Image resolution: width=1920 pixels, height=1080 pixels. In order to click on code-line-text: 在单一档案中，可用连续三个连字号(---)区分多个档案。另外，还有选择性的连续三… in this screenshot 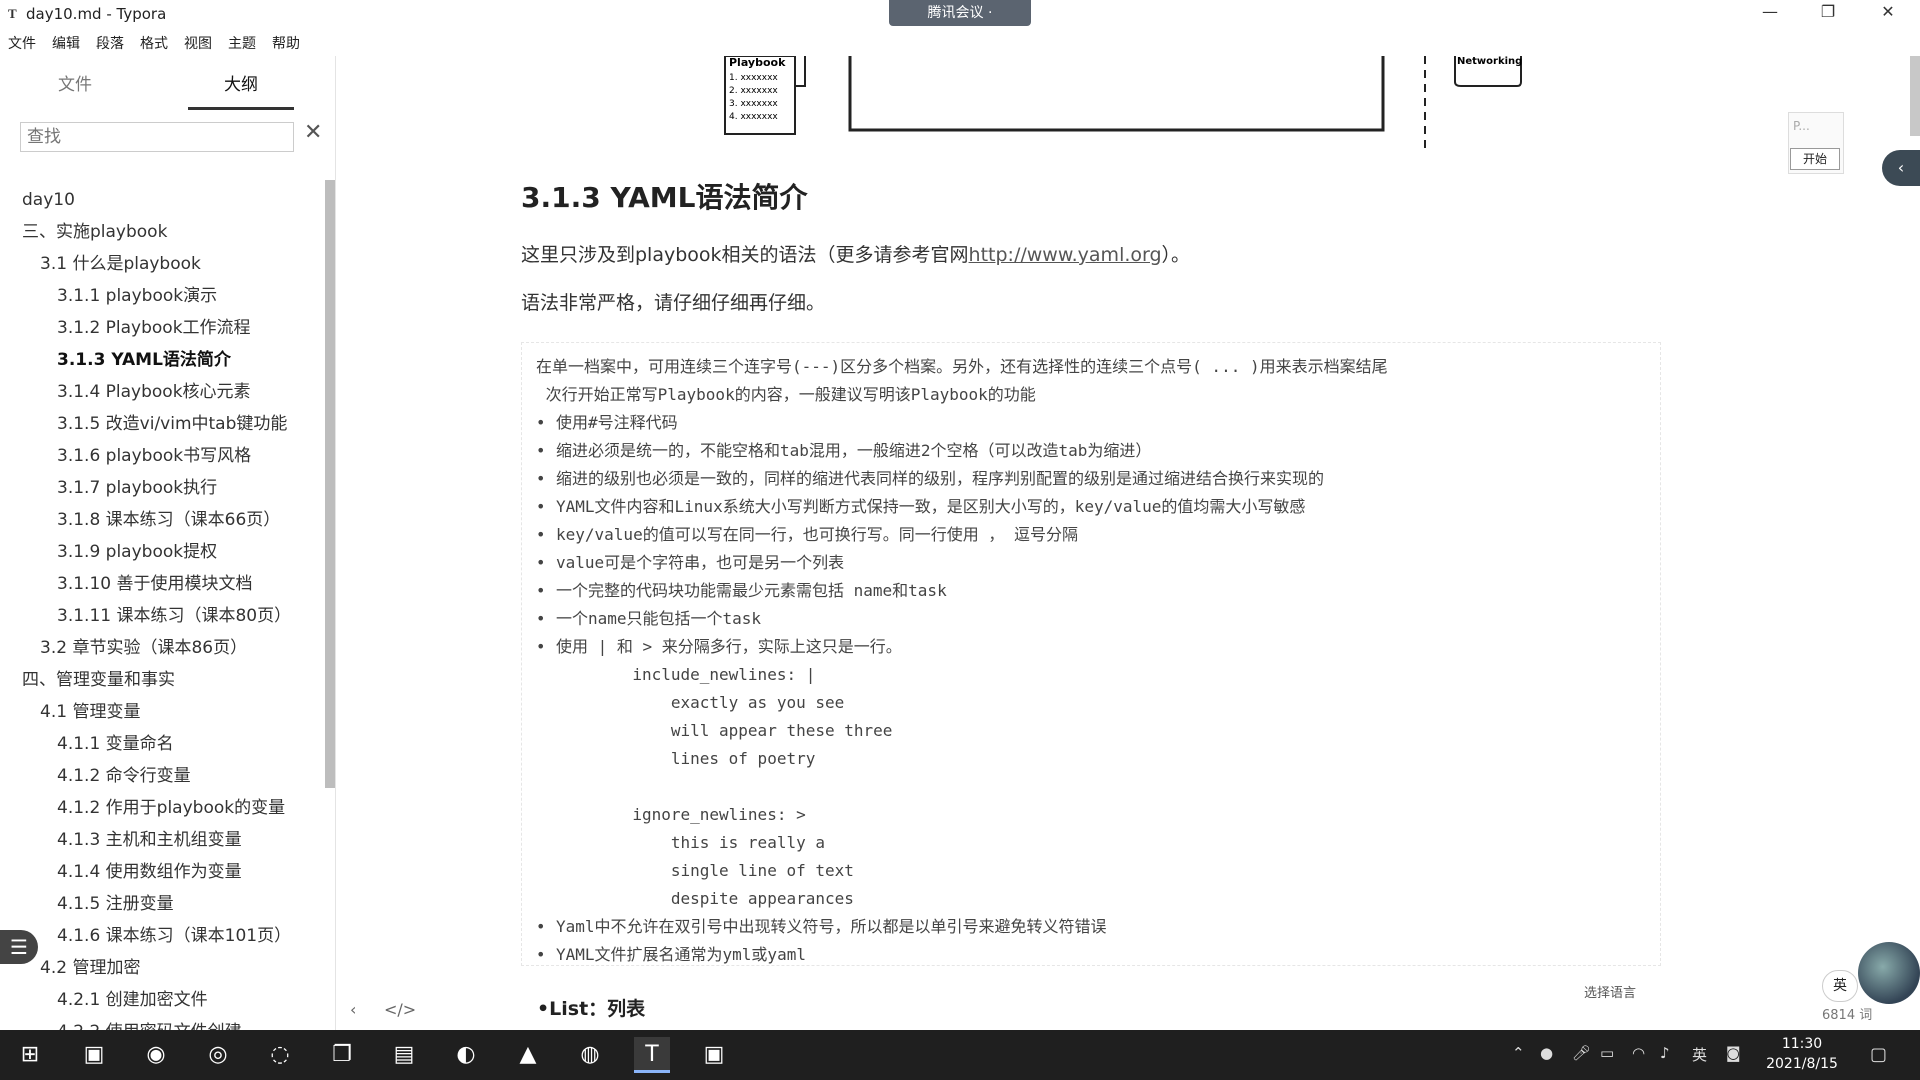, I will do `click(962, 366)`.